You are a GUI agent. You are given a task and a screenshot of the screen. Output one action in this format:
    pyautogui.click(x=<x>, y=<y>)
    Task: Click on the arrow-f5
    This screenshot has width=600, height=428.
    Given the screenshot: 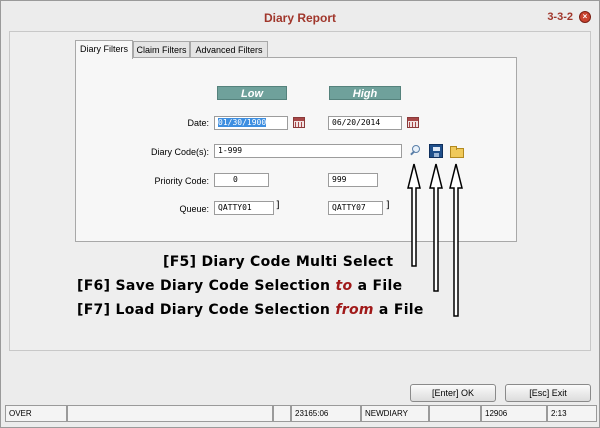 What is the action you would take?
    pyautogui.click(x=414, y=215)
    